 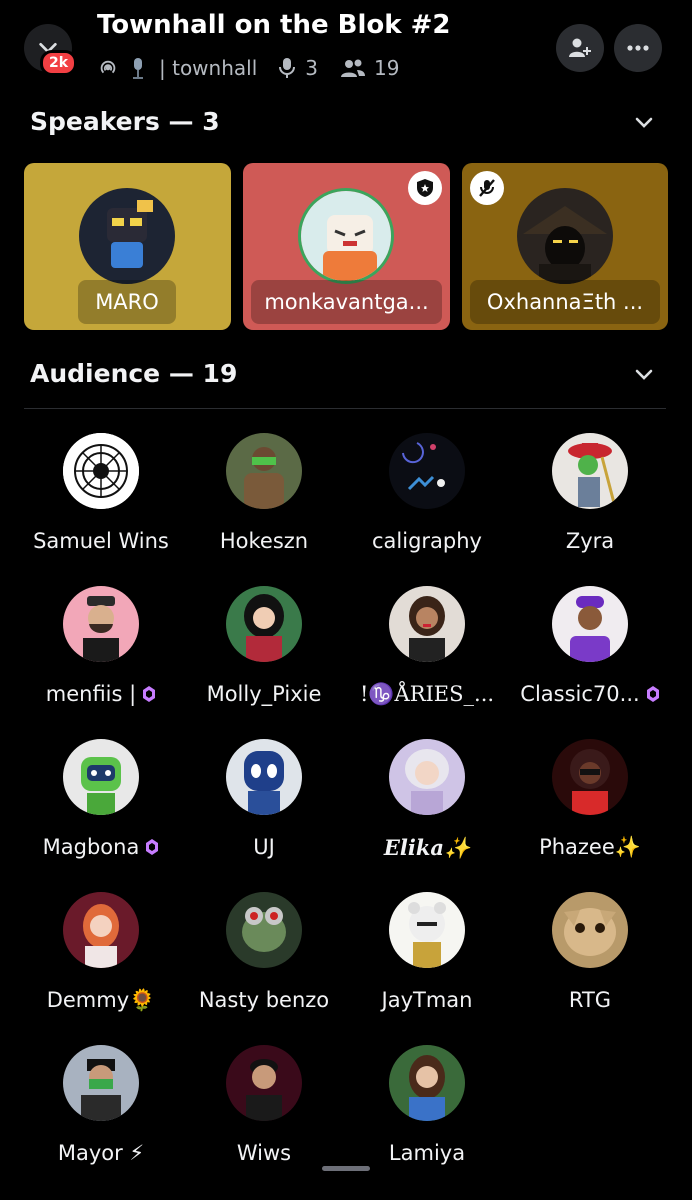 I want to click on audience-member: caligraphy, so click(x=427, y=493).